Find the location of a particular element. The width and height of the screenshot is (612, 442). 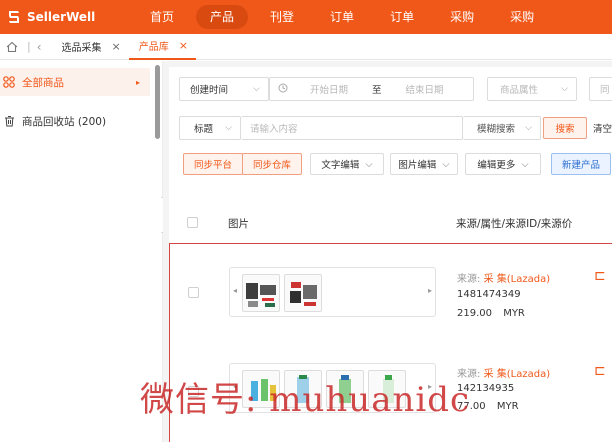

select-value: 创建时间 is located at coordinates (209, 90).